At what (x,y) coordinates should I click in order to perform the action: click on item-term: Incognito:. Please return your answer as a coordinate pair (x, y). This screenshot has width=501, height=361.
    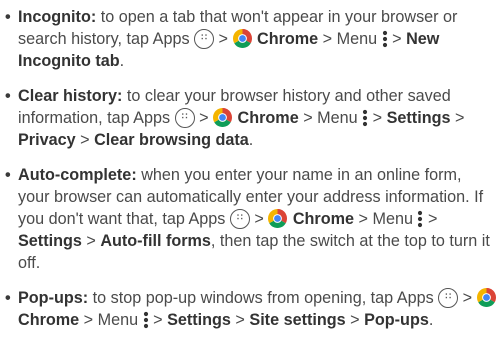
    Looking at the image, I should click on (57, 17).